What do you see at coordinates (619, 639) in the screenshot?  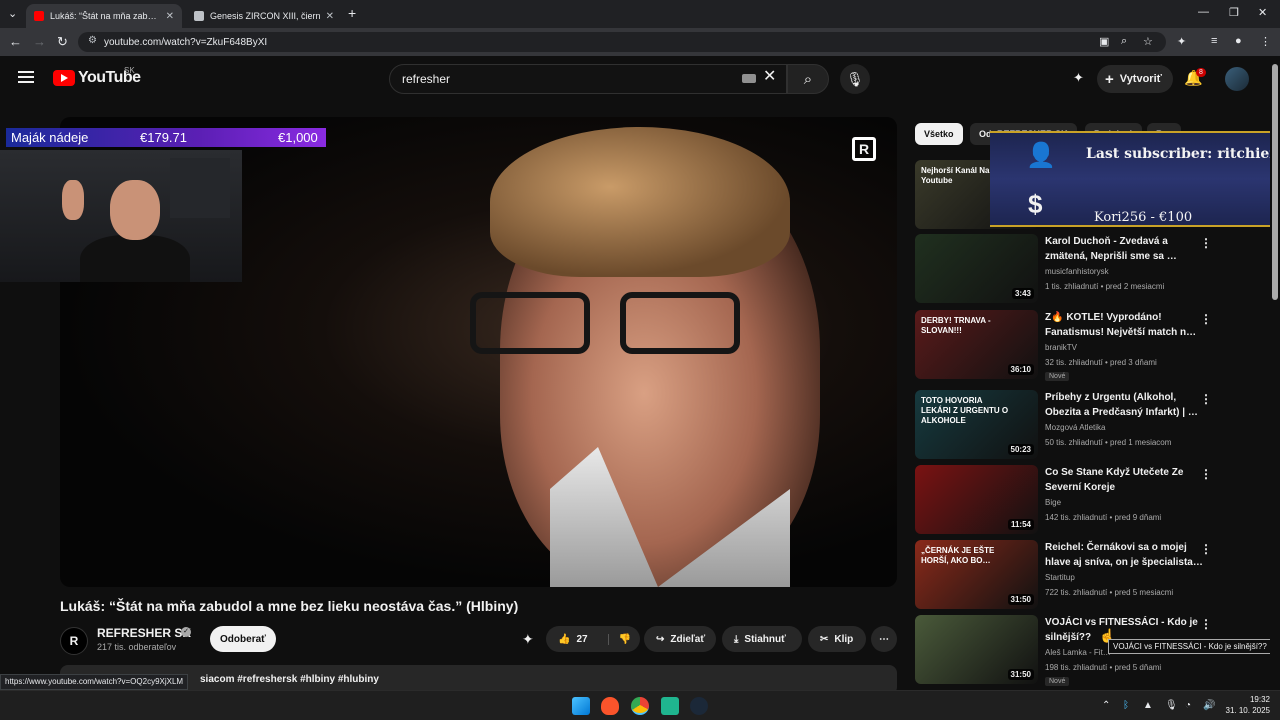 I see `dislike-icon: 👎` at bounding box center [619, 639].